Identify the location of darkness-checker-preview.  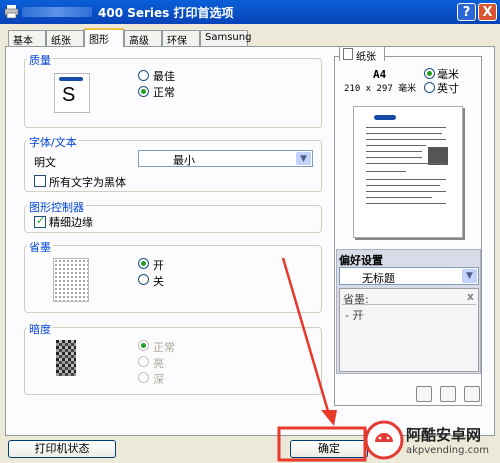
(66, 358).